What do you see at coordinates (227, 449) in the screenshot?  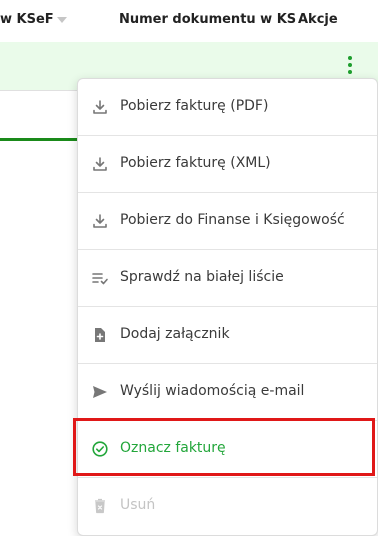 I see `menu-item-mark-invoice: Oznacz fakturę` at bounding box center [227, 449].